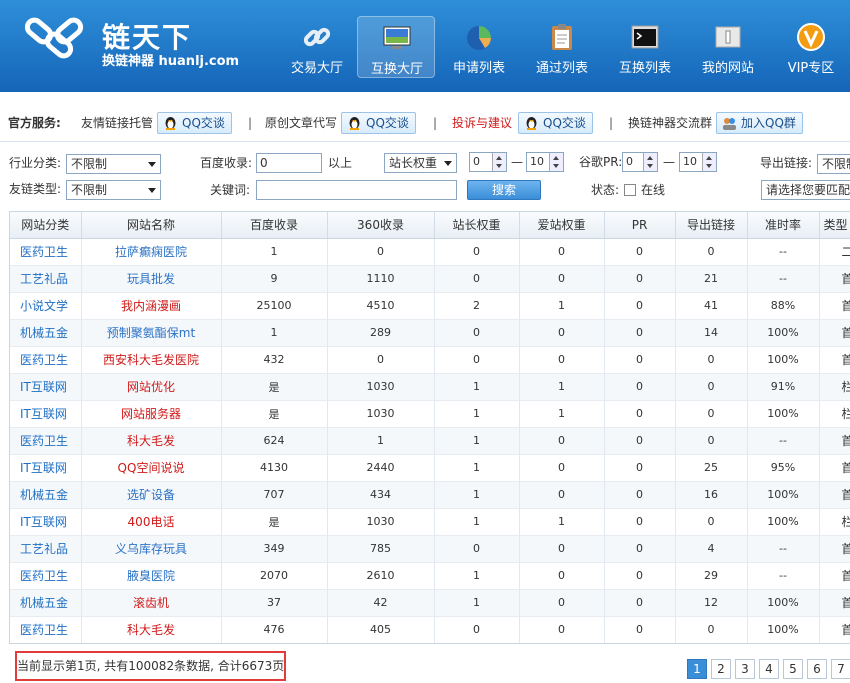 The width and height of the screenshot is (850, 683). Describe the element at coordinates (381, 225) in the screenshot. I see `col-360: 360收录` at that location.